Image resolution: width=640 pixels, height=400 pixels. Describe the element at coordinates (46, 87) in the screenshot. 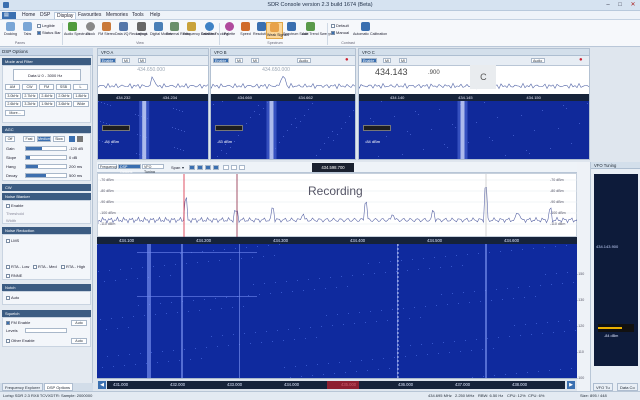

I see `mode-fm-button: FM` at that location.